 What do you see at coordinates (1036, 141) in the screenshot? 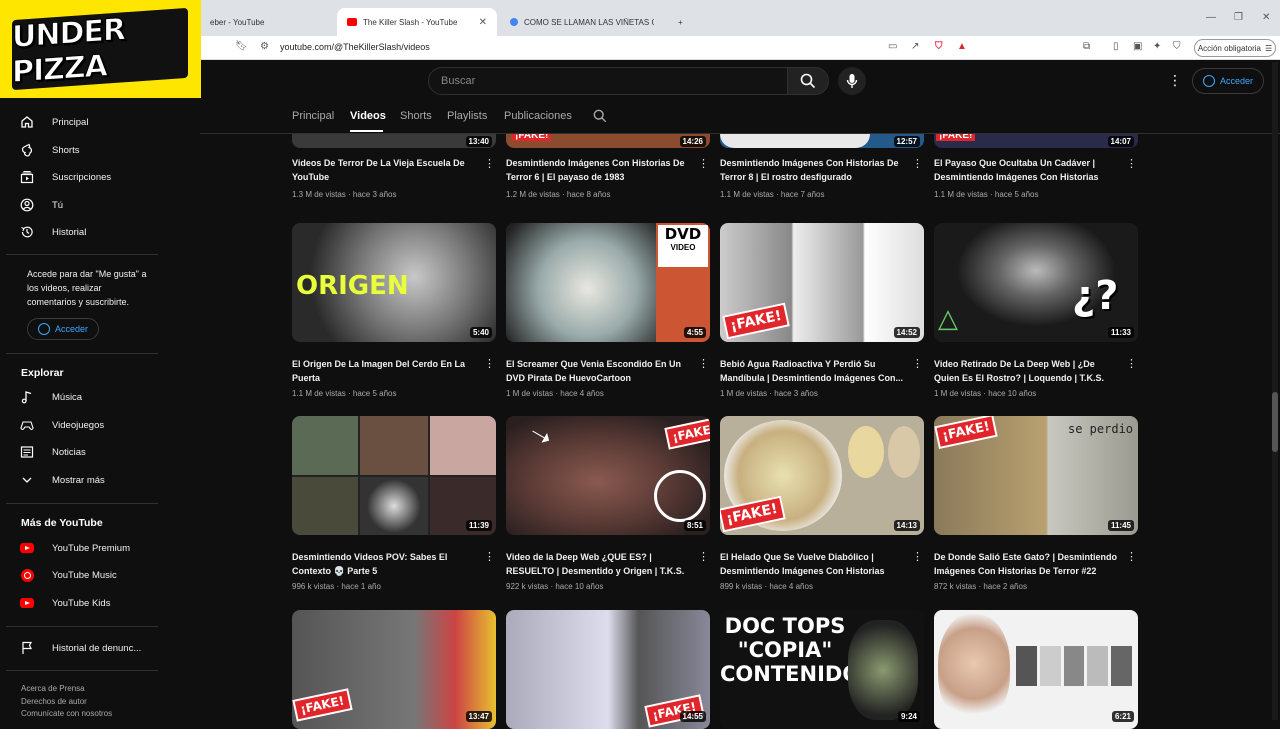
I see `video-thumbnail: ¡FAKE! 14:07` at bounding box center [1036, 141].